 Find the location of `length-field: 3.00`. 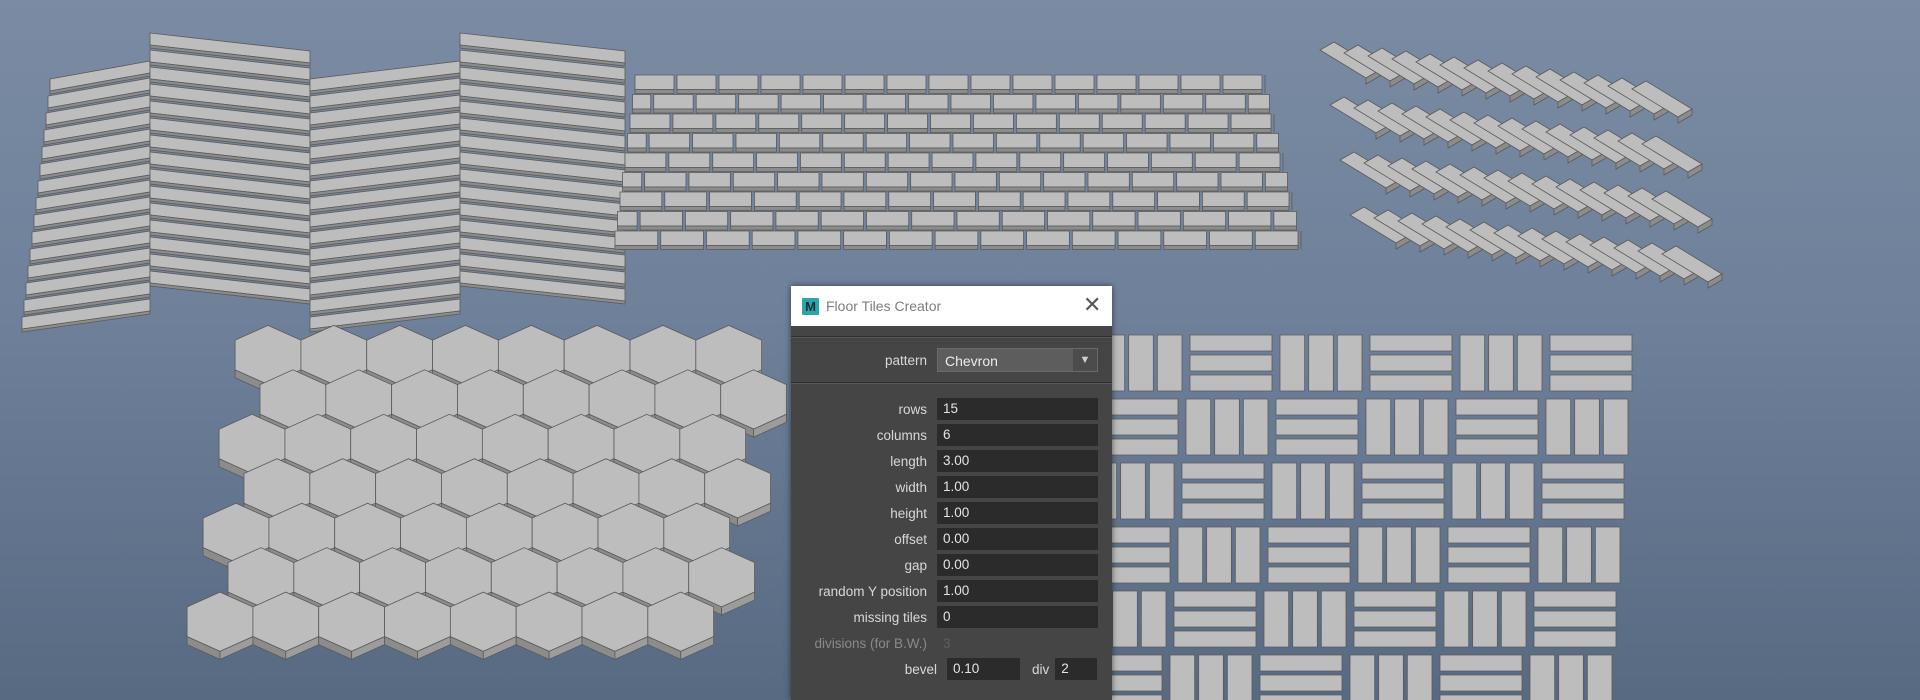

length-field: 3.00 is located at coordinates (1017, 461).